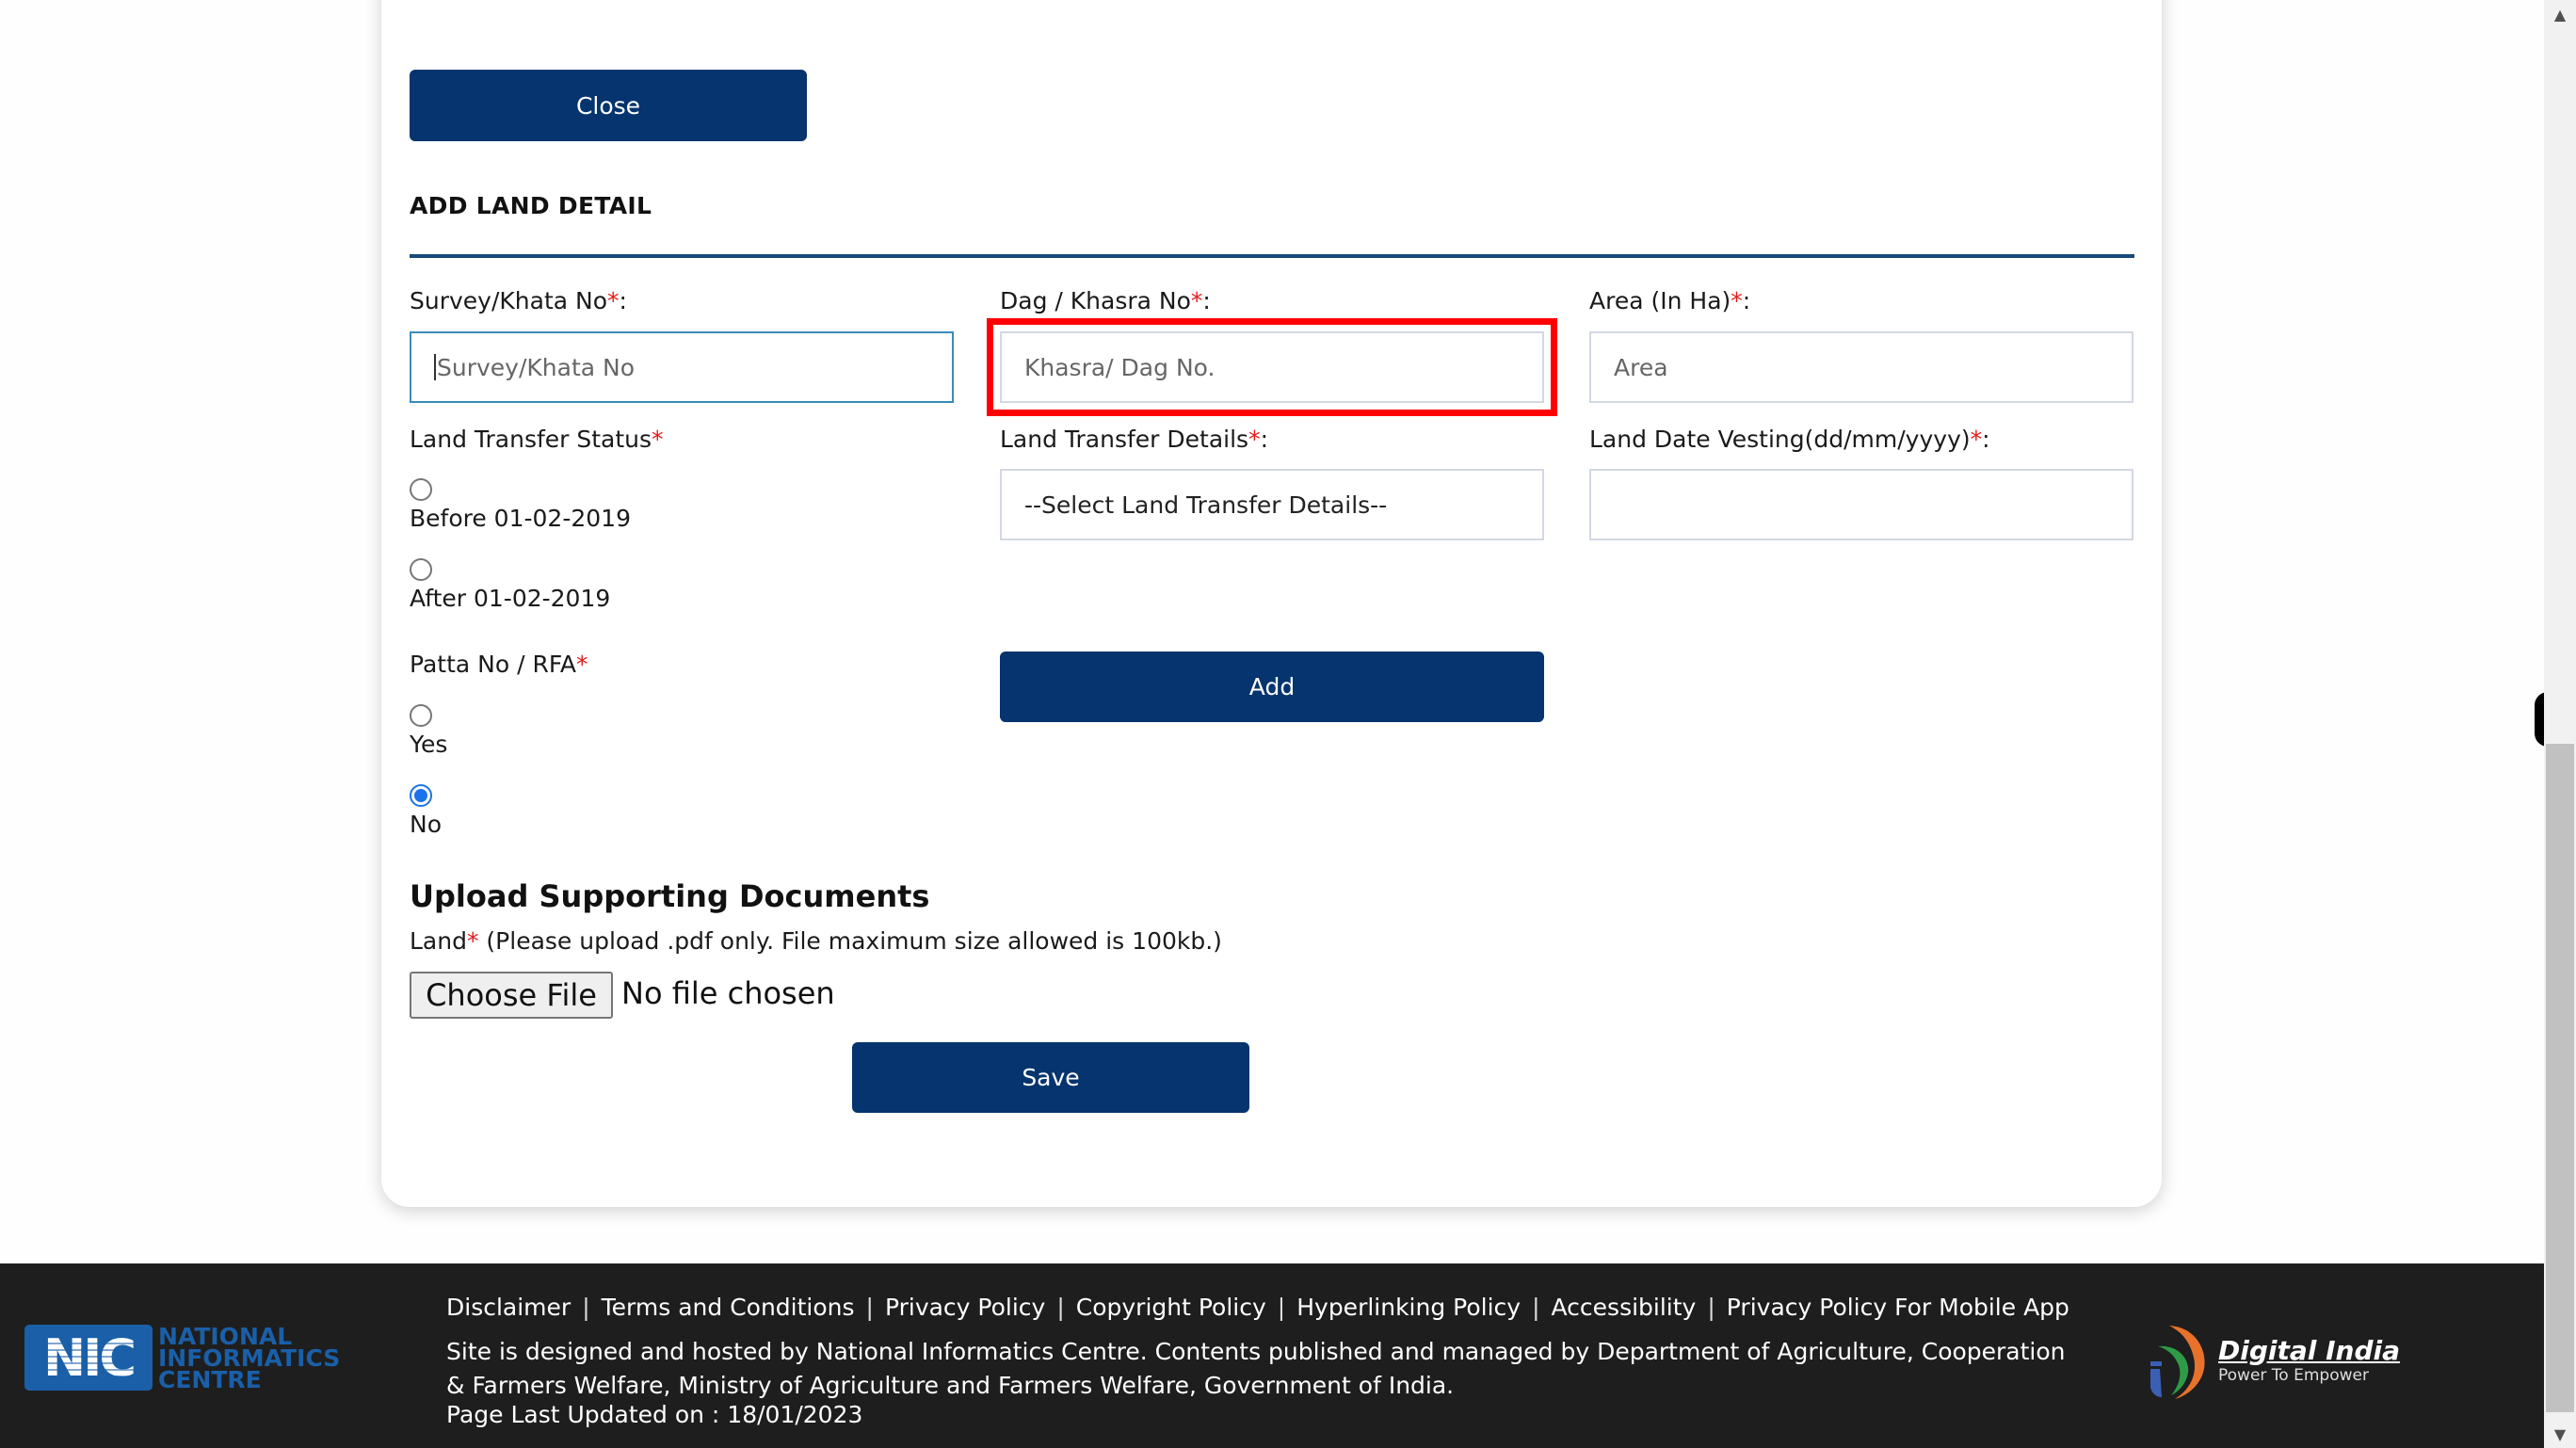  What do you see at coordinates (531, 205) in the screenshot?
I see `section-title: ADD LAND DETAIL` at bounding box center [531, 205].